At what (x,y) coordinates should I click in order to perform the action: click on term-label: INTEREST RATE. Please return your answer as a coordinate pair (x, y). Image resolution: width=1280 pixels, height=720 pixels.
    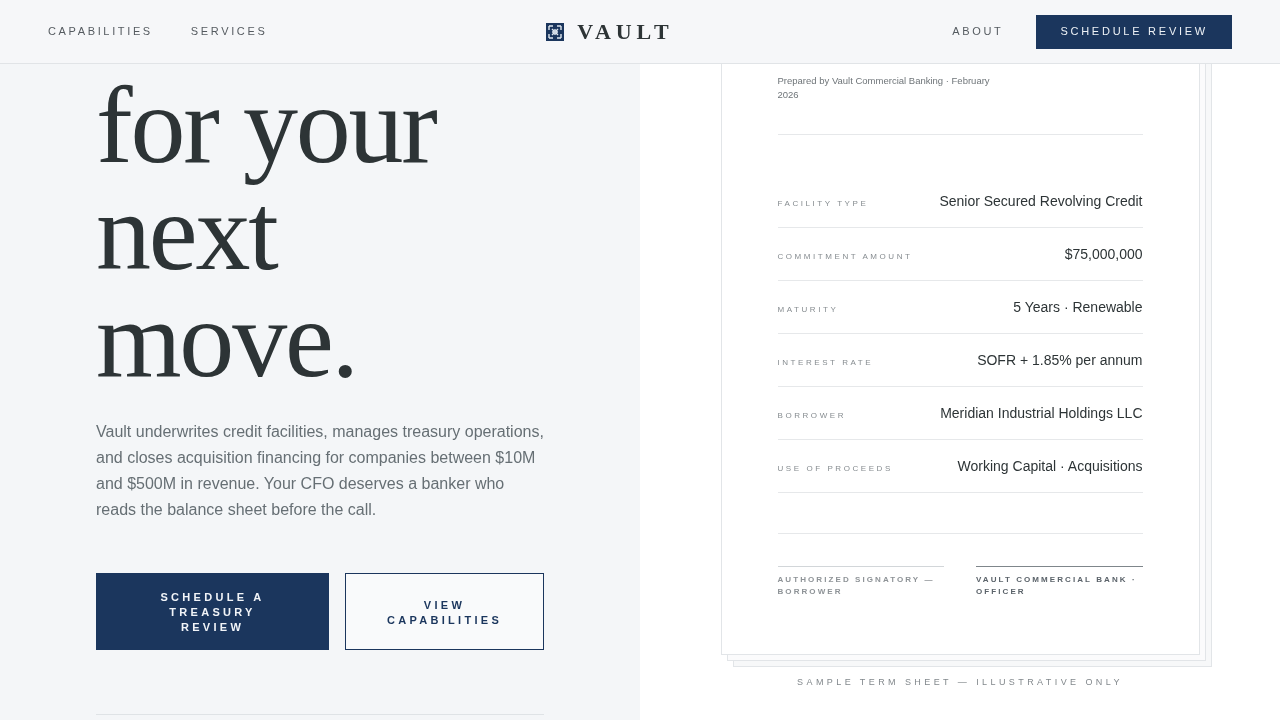
    Looking at the image, I should click on (825, 363).